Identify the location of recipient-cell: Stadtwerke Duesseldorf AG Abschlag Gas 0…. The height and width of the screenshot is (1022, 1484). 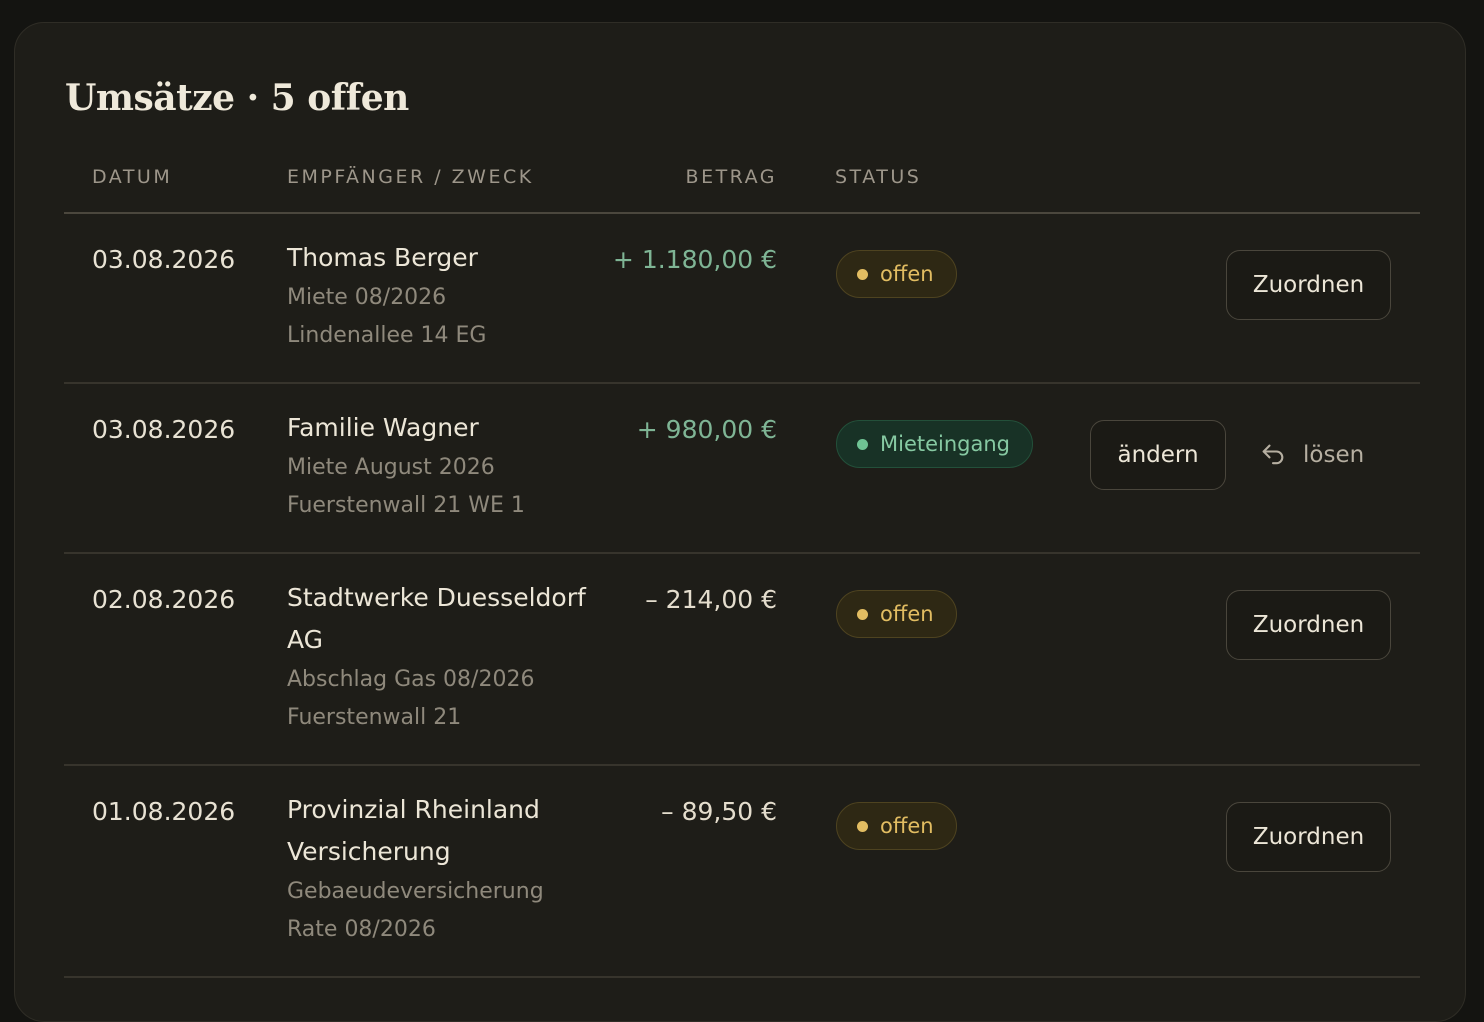
(437, 660).